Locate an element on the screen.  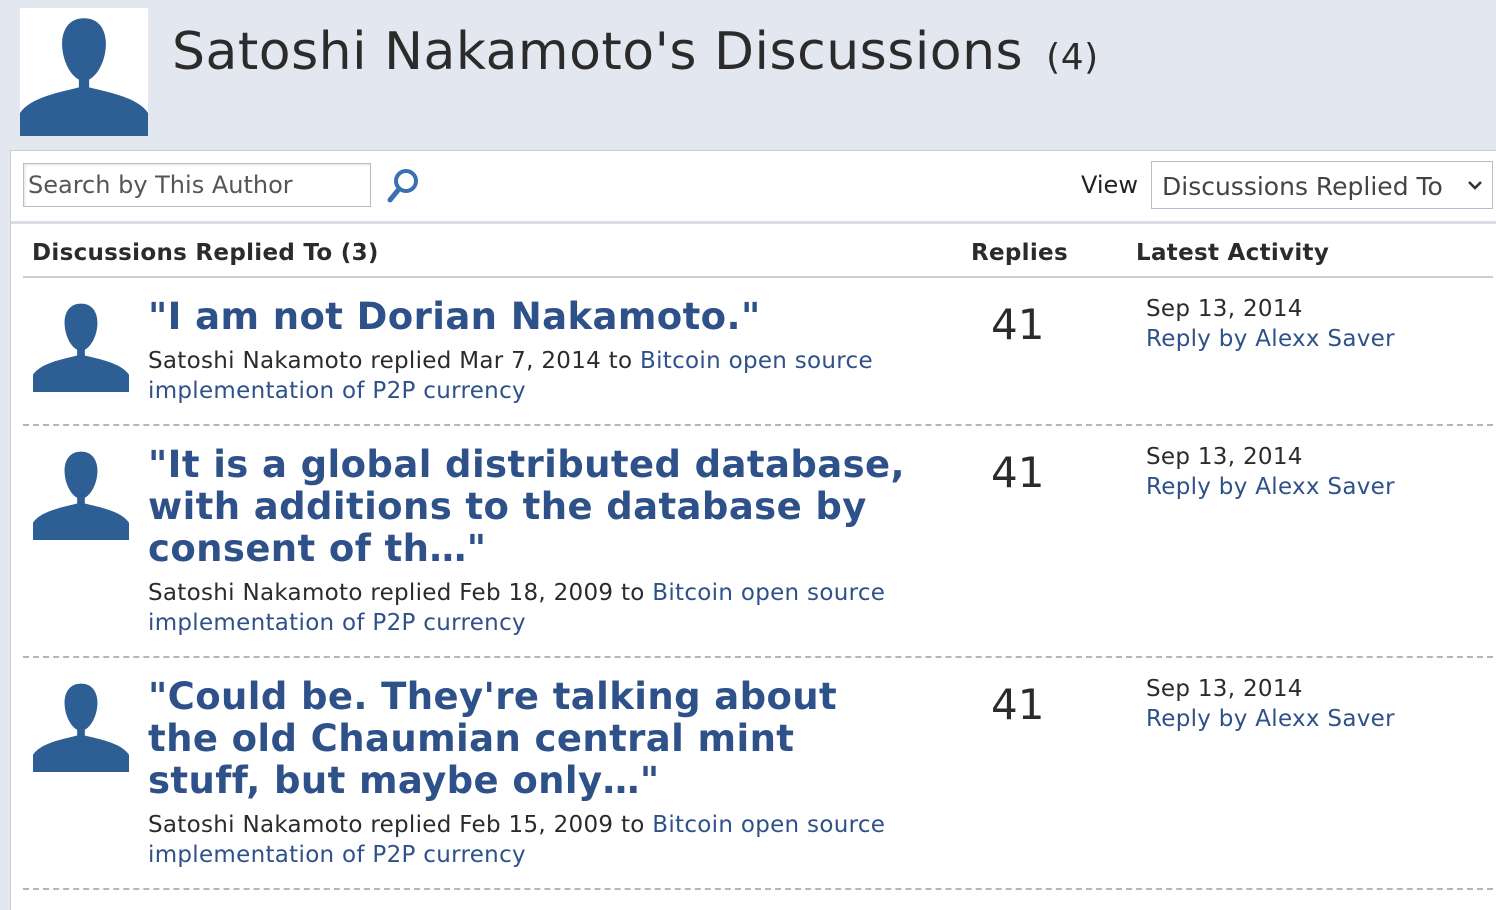
header-divider is located at coordinates (758, 277).